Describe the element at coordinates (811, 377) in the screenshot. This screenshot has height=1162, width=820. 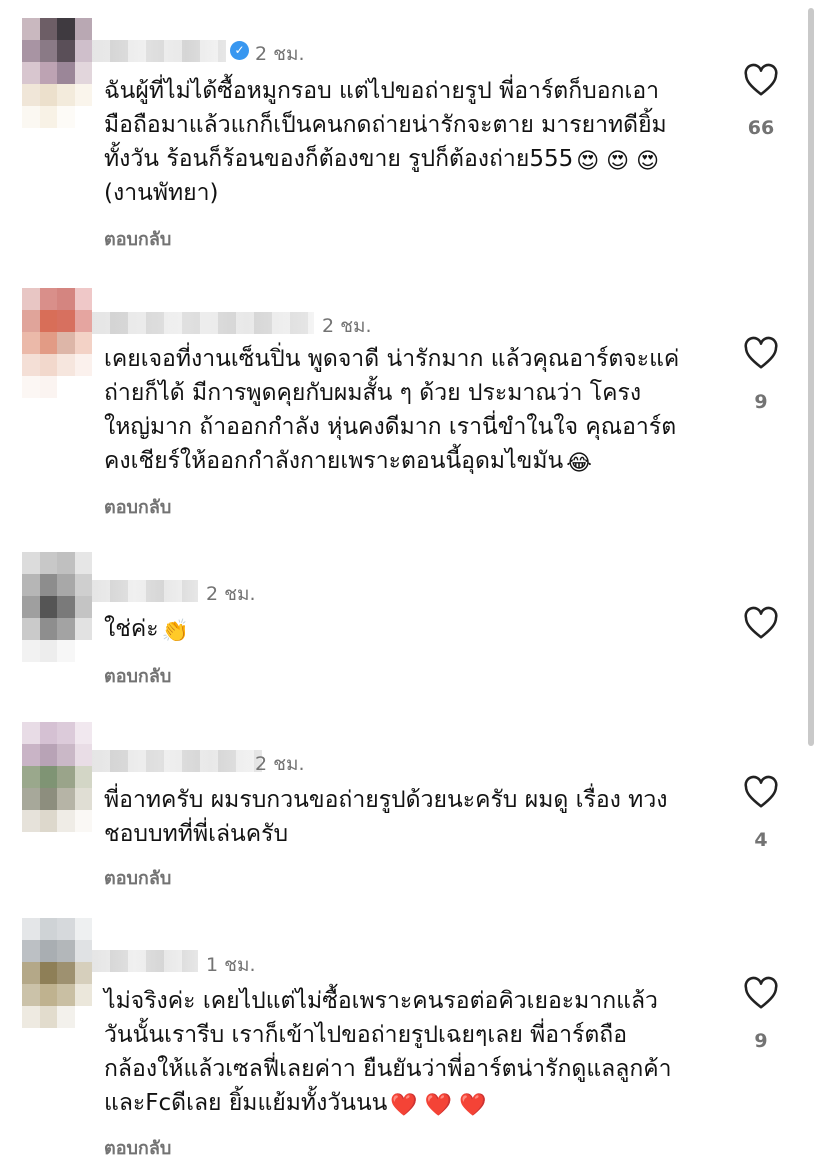
I see `scrollbar-thumb` at that location.